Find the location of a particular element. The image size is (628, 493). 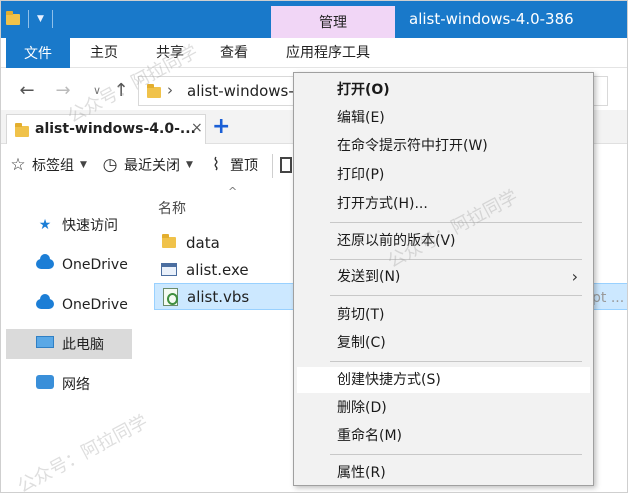

chevron-right-icon: › is located at coordinates (574, 276).